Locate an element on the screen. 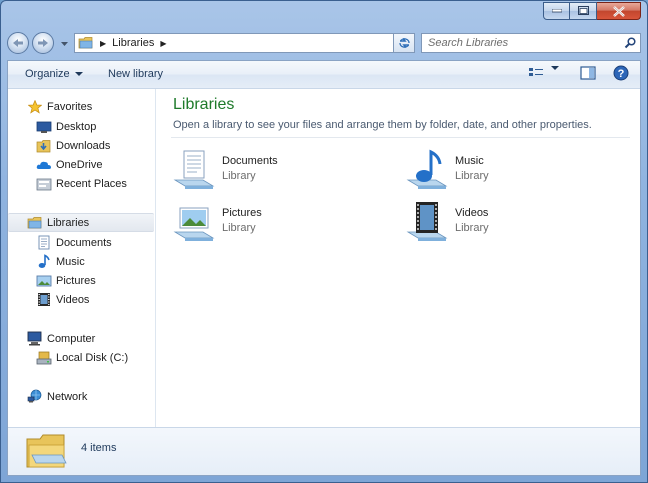 This screenshot has height=483, width=648. nav-item-label: Documents is located at coordinates (84, 242).